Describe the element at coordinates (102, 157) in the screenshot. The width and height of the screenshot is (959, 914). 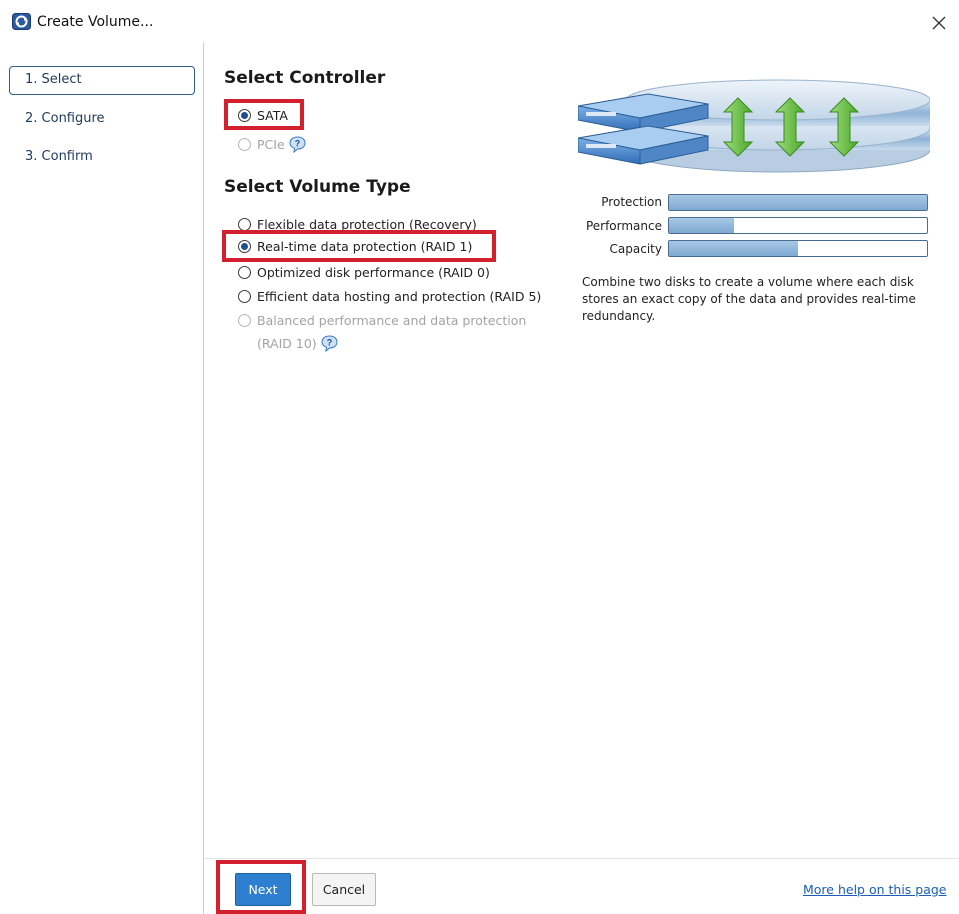
I see `step-confirm: 3. Confirm` at that location.